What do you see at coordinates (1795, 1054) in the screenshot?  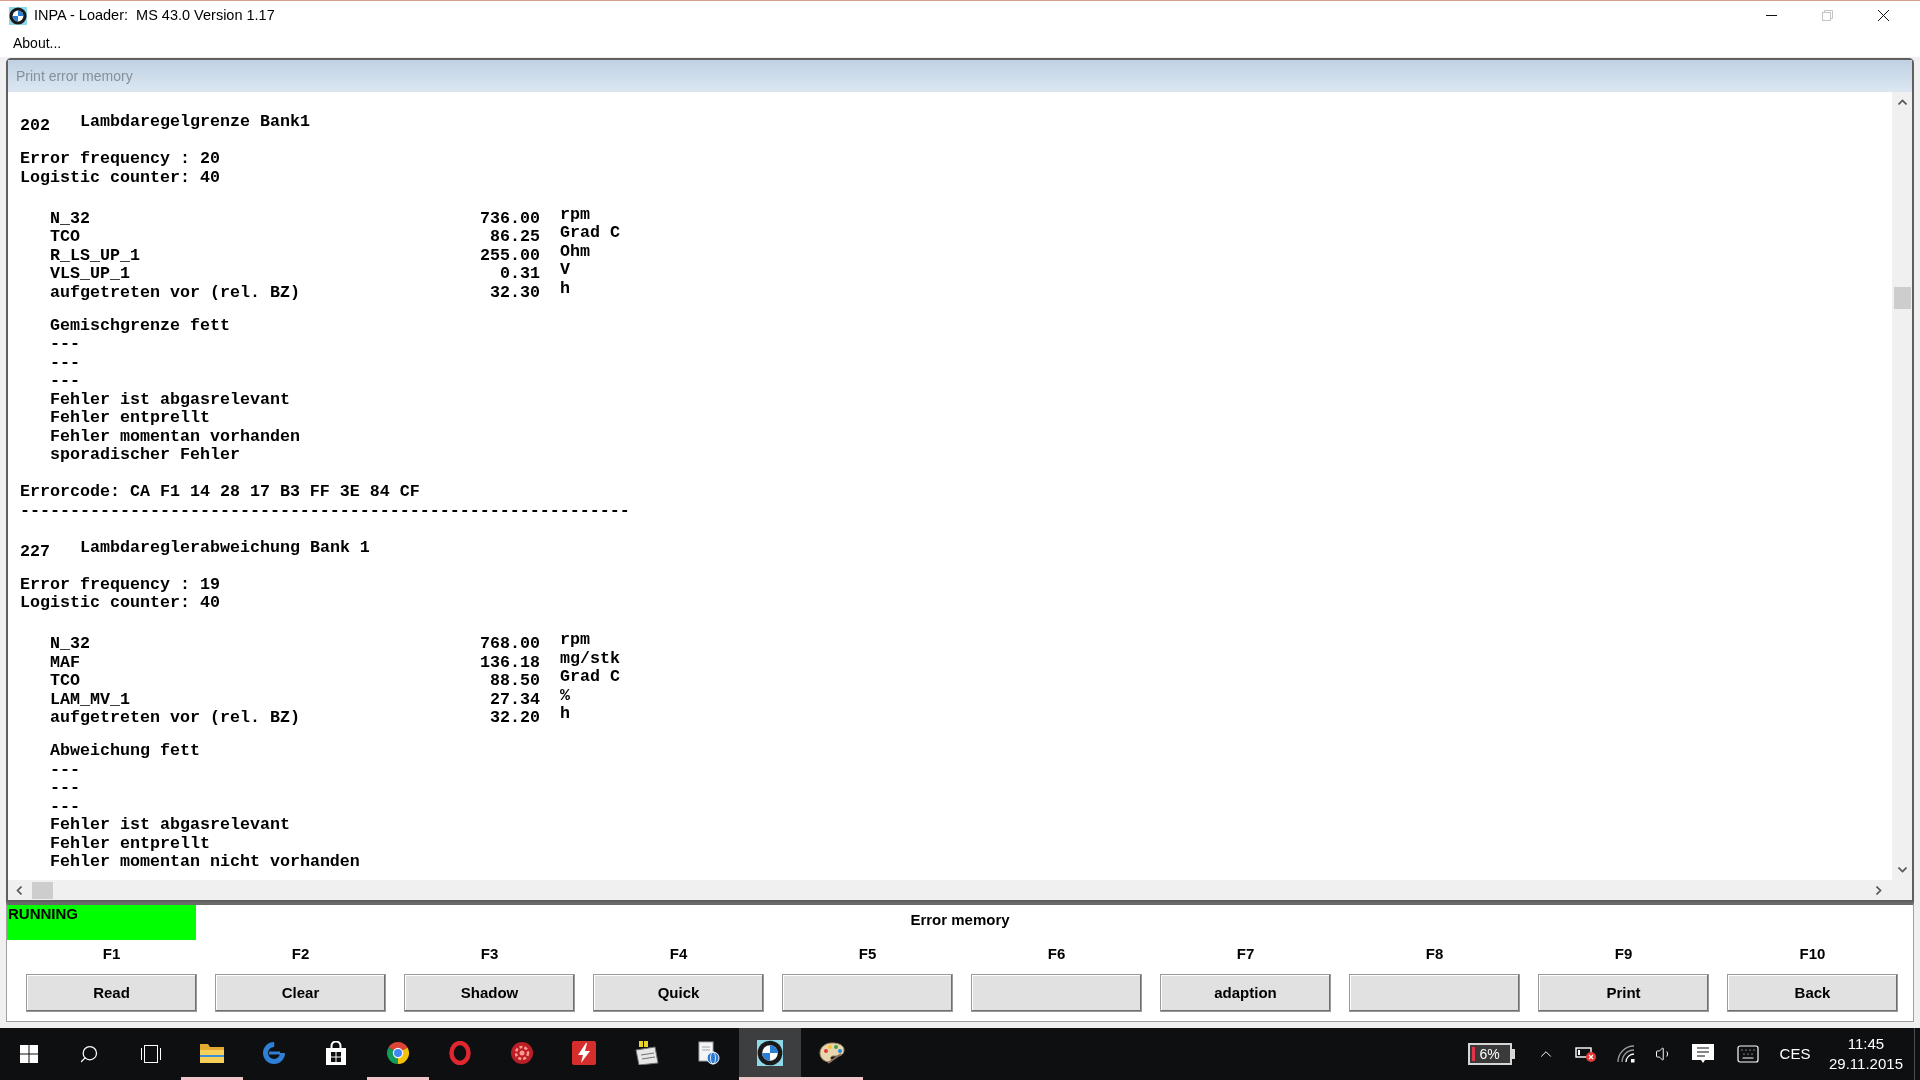 I see `language-button: CES` at bounding box center [1795, 1054].